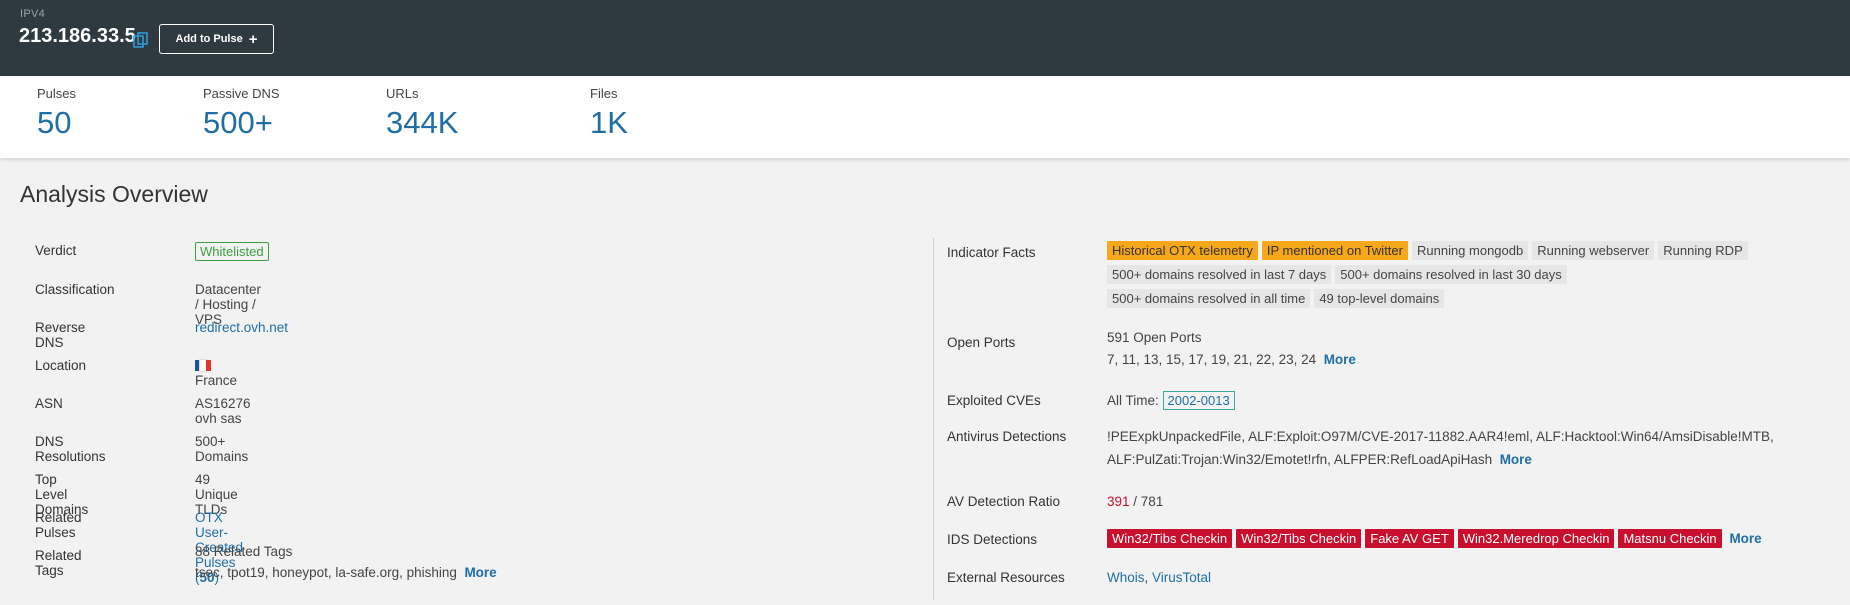 This screenshot has height=605, width=1850. What do you see at coordinates (1126, 577) in the screenshot?
I see `whois-link: Whois` at bounding box center [1126, 577].